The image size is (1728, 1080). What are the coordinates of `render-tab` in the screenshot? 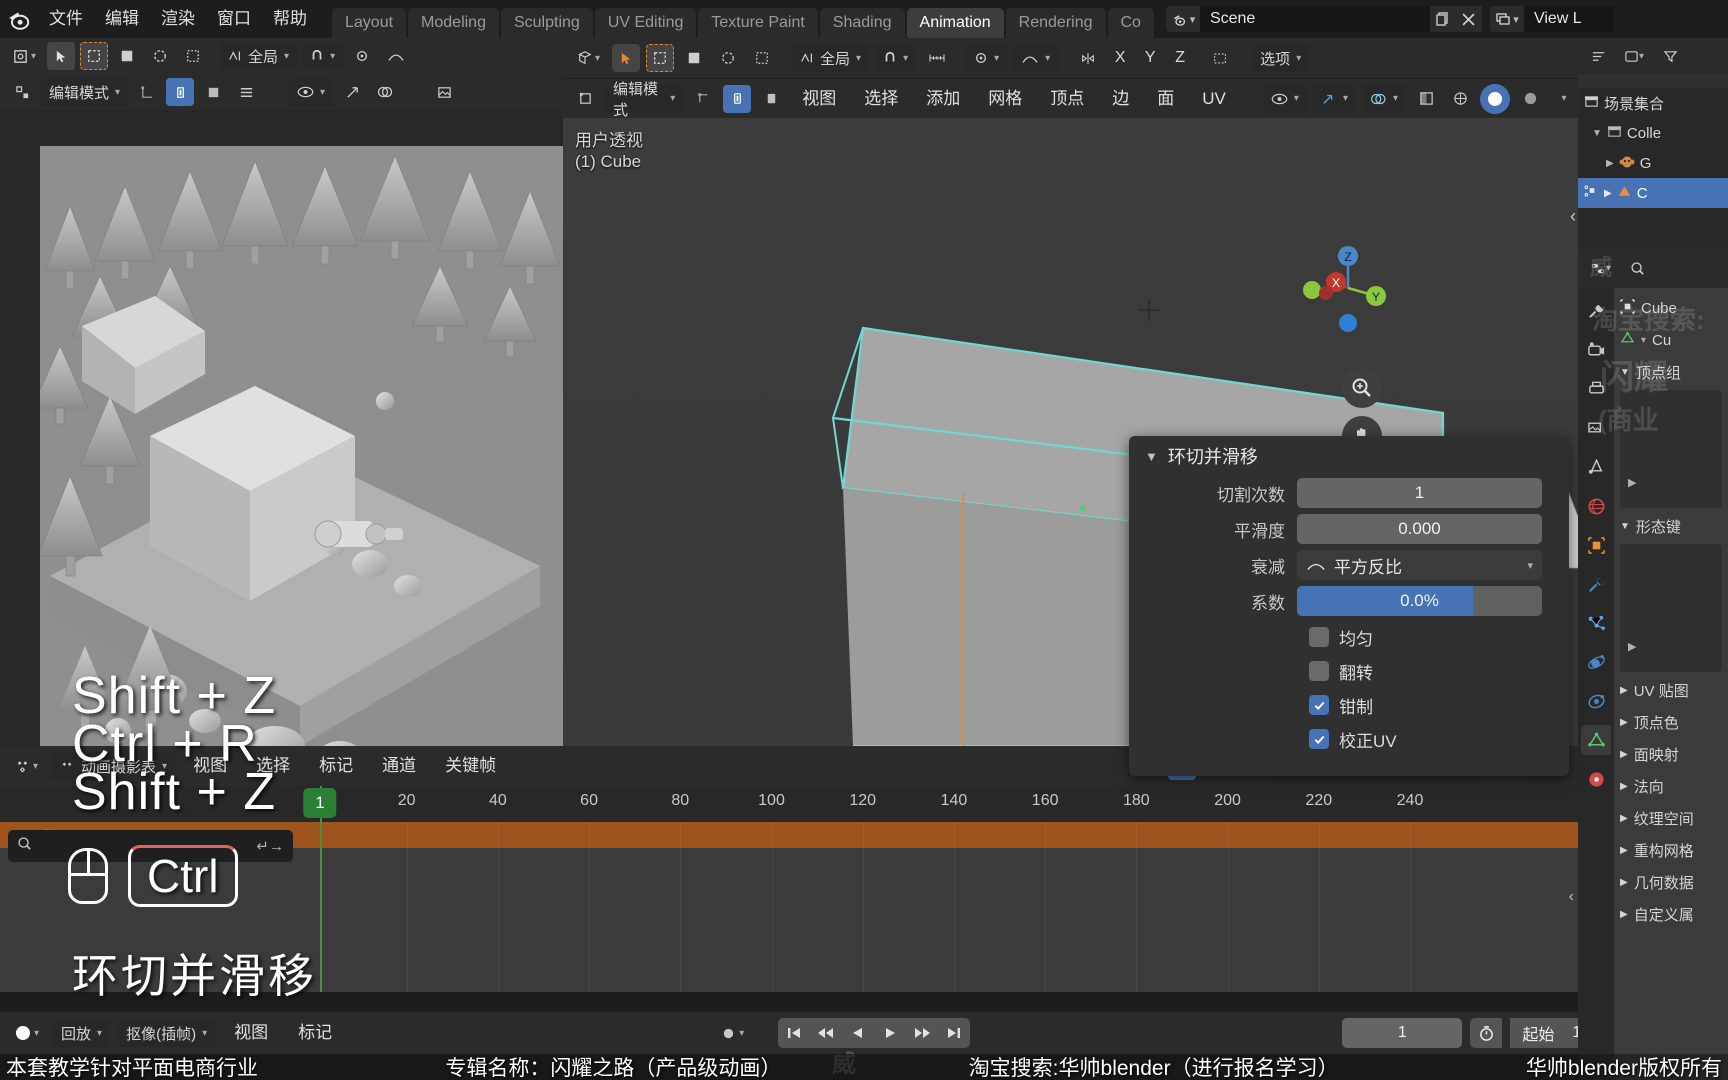 It's located at (1596, 350).